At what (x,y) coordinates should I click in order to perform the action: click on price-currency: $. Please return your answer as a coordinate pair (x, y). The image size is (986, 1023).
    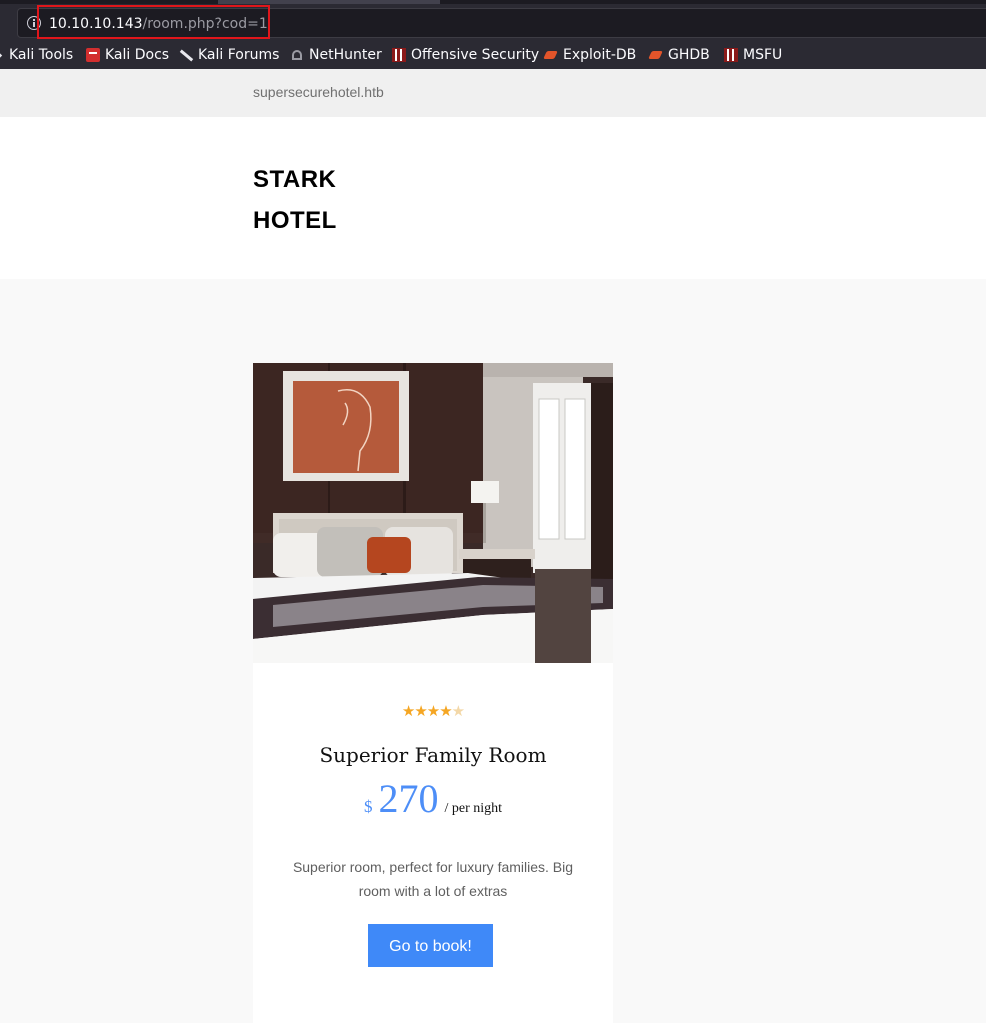
    Looking at the image, I should click on (368, 806).